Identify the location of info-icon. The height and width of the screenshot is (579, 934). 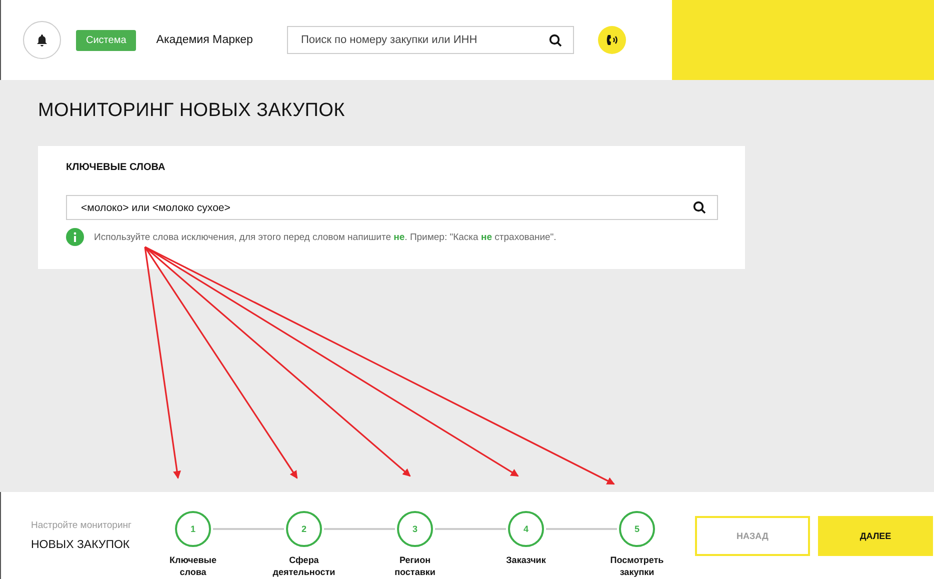
(75, 237).